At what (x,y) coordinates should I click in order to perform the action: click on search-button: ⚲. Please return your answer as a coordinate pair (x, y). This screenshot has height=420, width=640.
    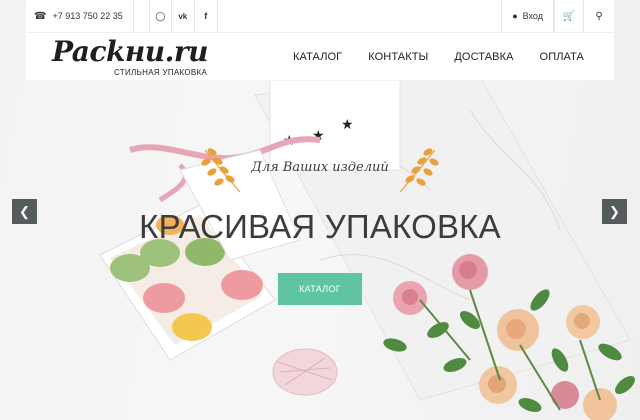
    Looking at the image, I should click on (599, 16).